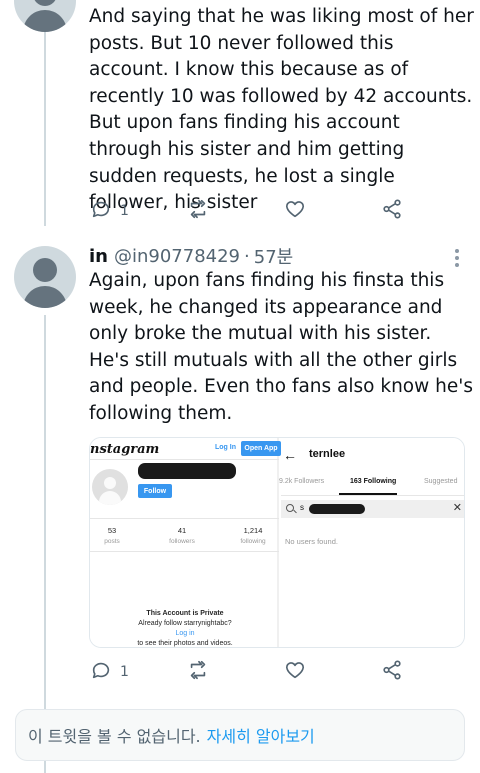 The image size is (480, 773). I want to click on learn-more-link: 자세히 알아보기, so click(261, 735).